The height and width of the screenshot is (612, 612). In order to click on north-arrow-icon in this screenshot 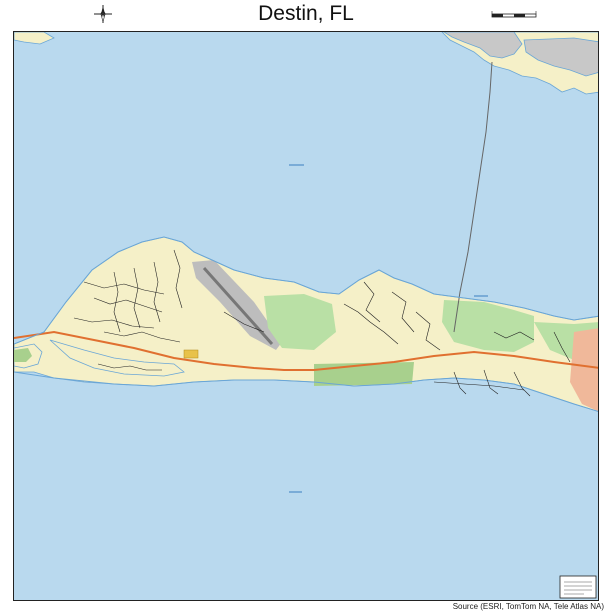, I will do `click(103, 14)`.